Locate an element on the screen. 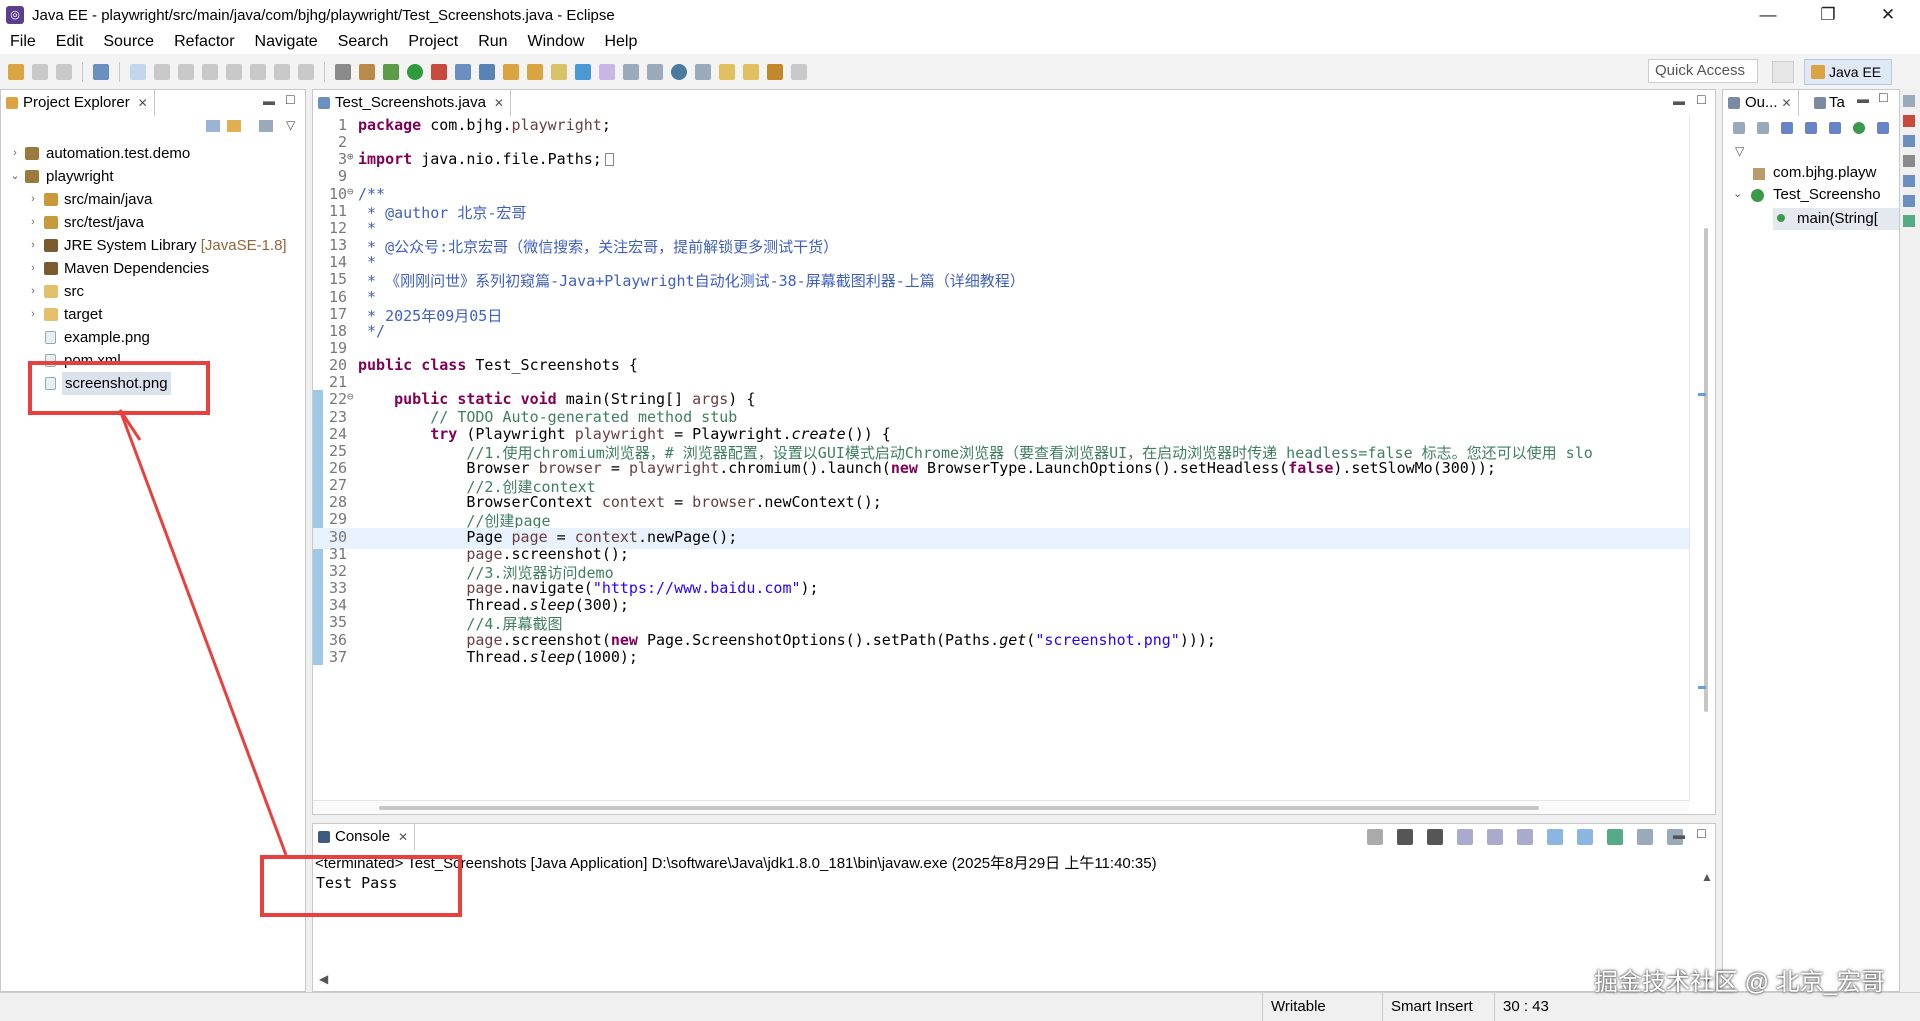  link-with-editor-icon is located at coordinates (234, 126).